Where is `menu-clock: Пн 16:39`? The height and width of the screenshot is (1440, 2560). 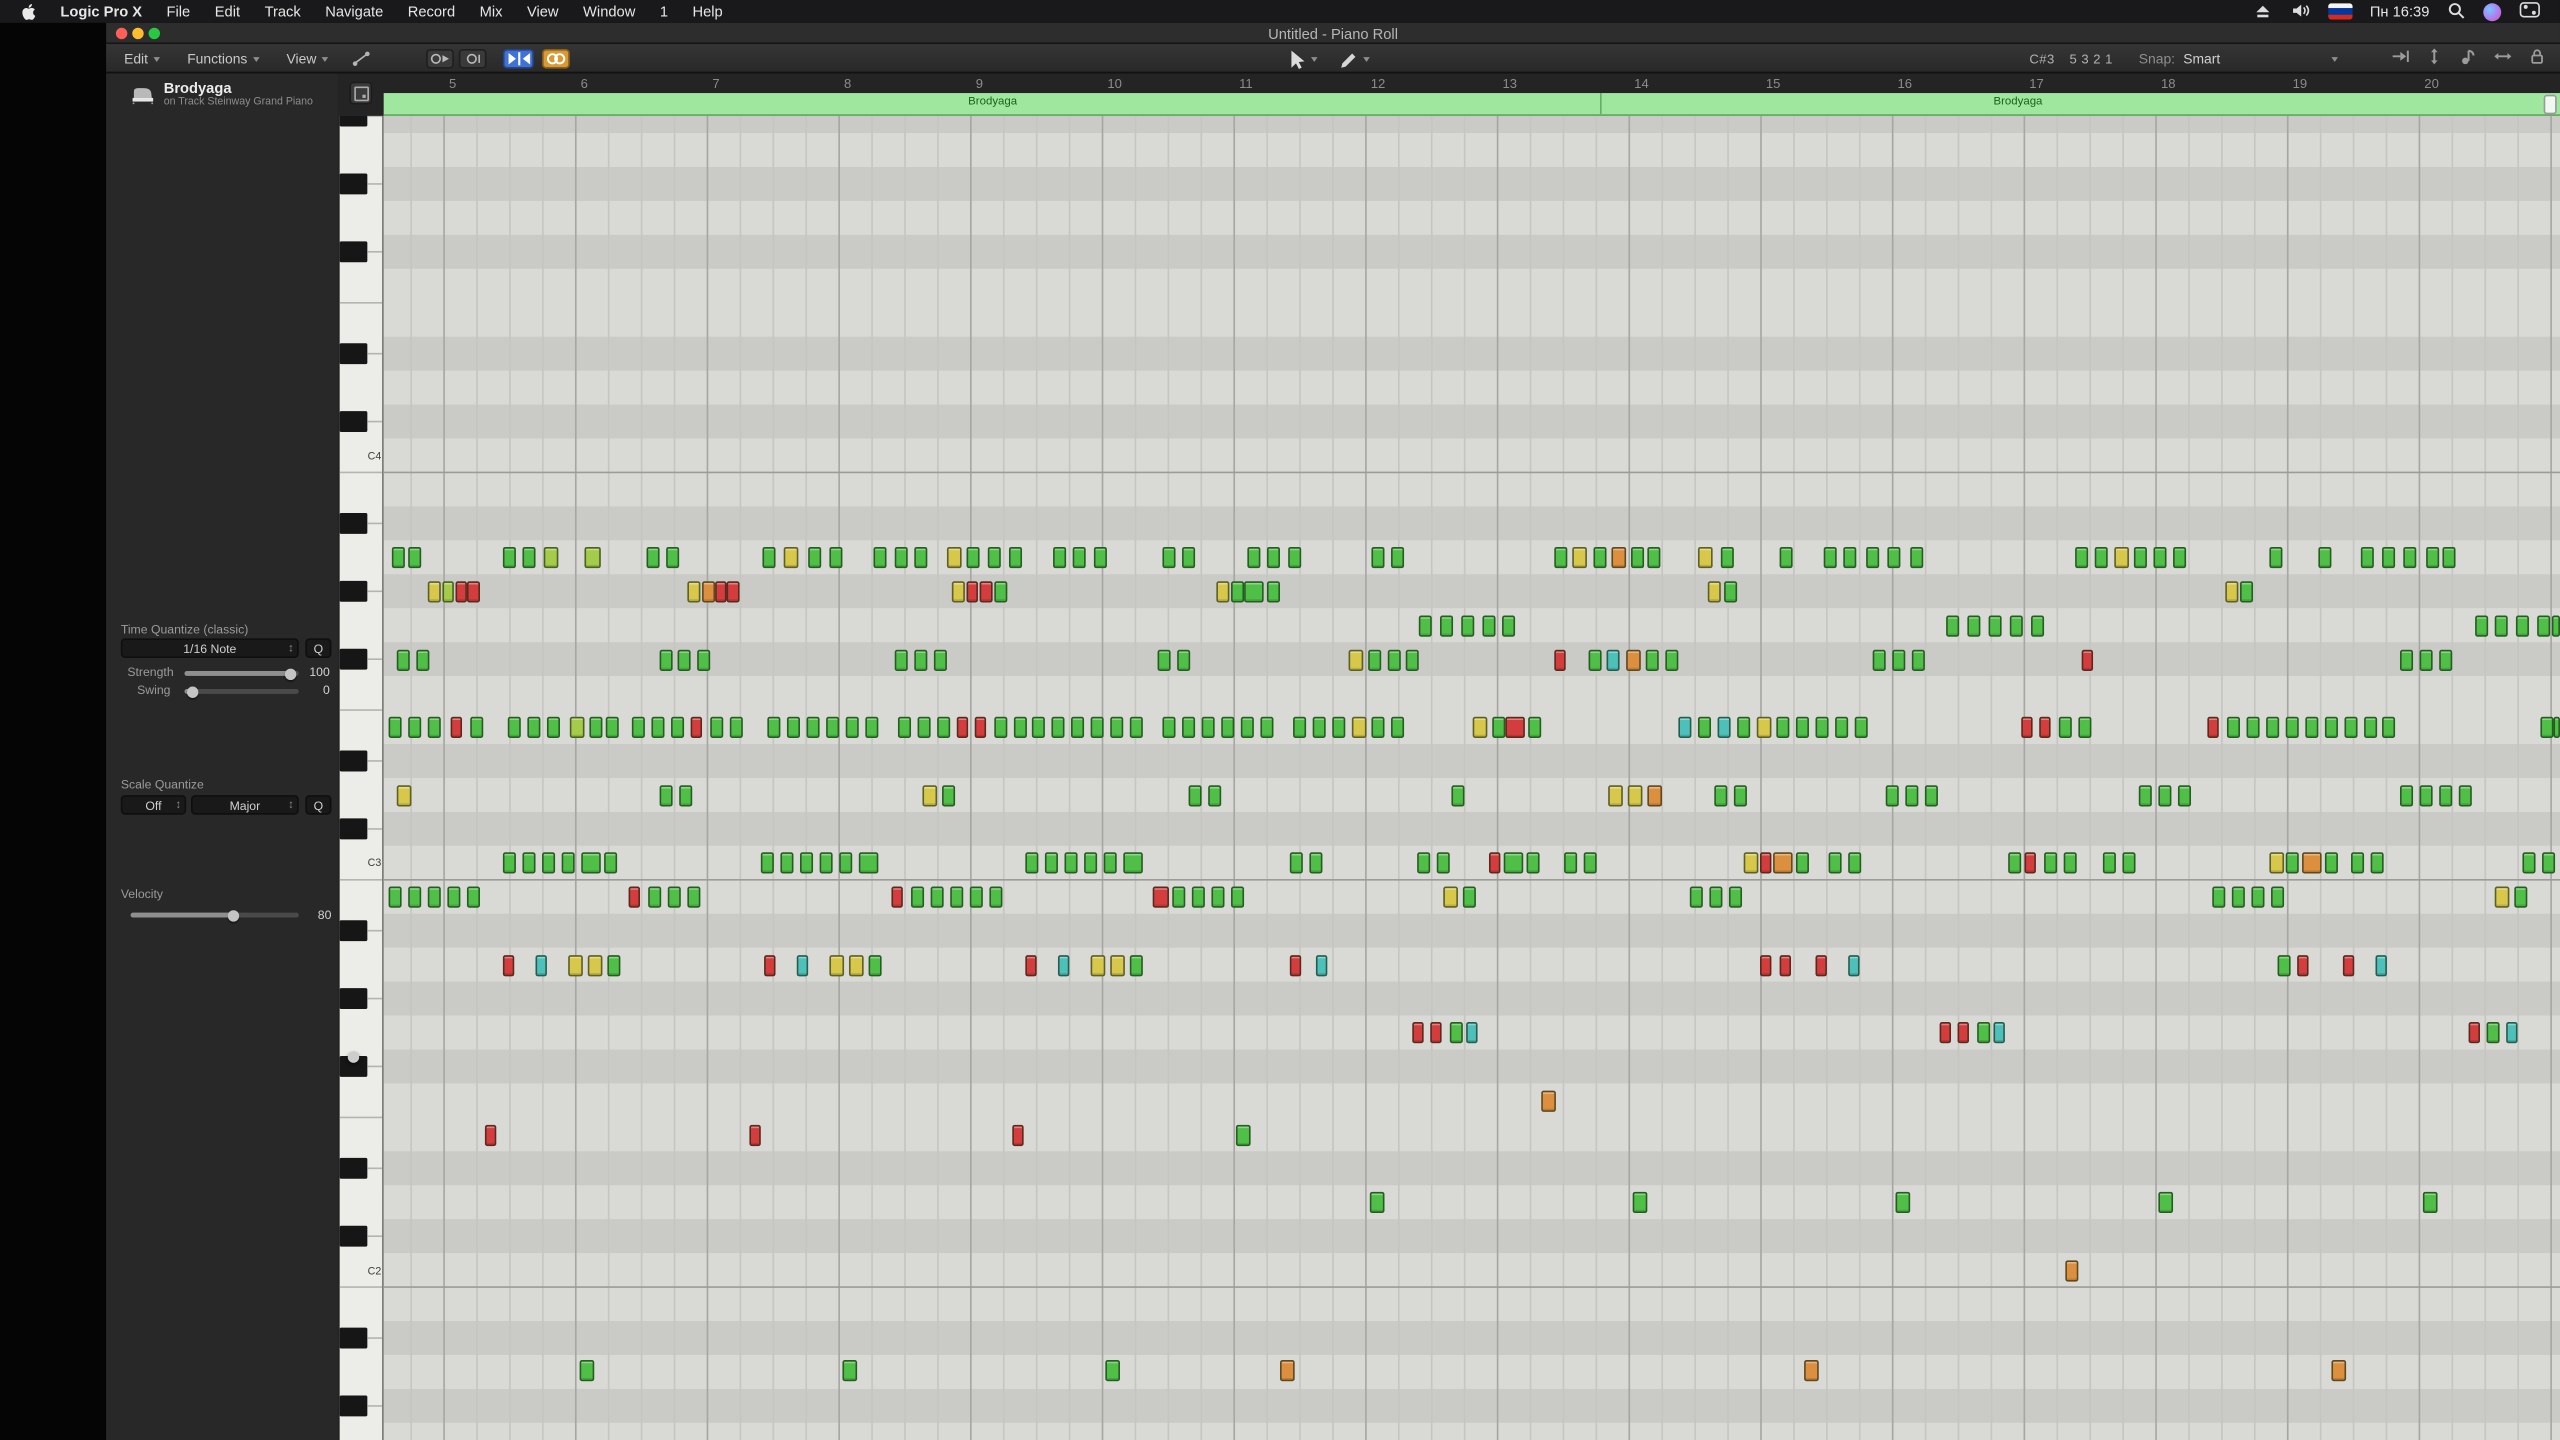 menu-clock: Пн 16:39 is located at coordinates (2400, 11).